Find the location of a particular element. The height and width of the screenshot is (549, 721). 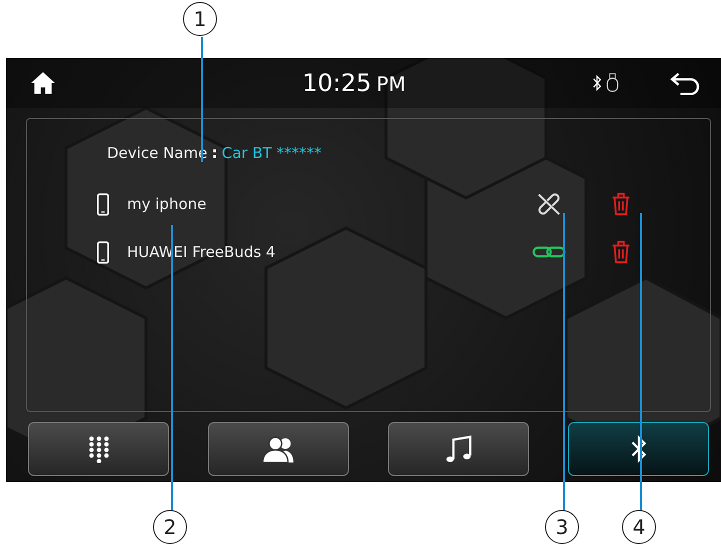

device-name: my iphone is located at coordinates (329, 204).